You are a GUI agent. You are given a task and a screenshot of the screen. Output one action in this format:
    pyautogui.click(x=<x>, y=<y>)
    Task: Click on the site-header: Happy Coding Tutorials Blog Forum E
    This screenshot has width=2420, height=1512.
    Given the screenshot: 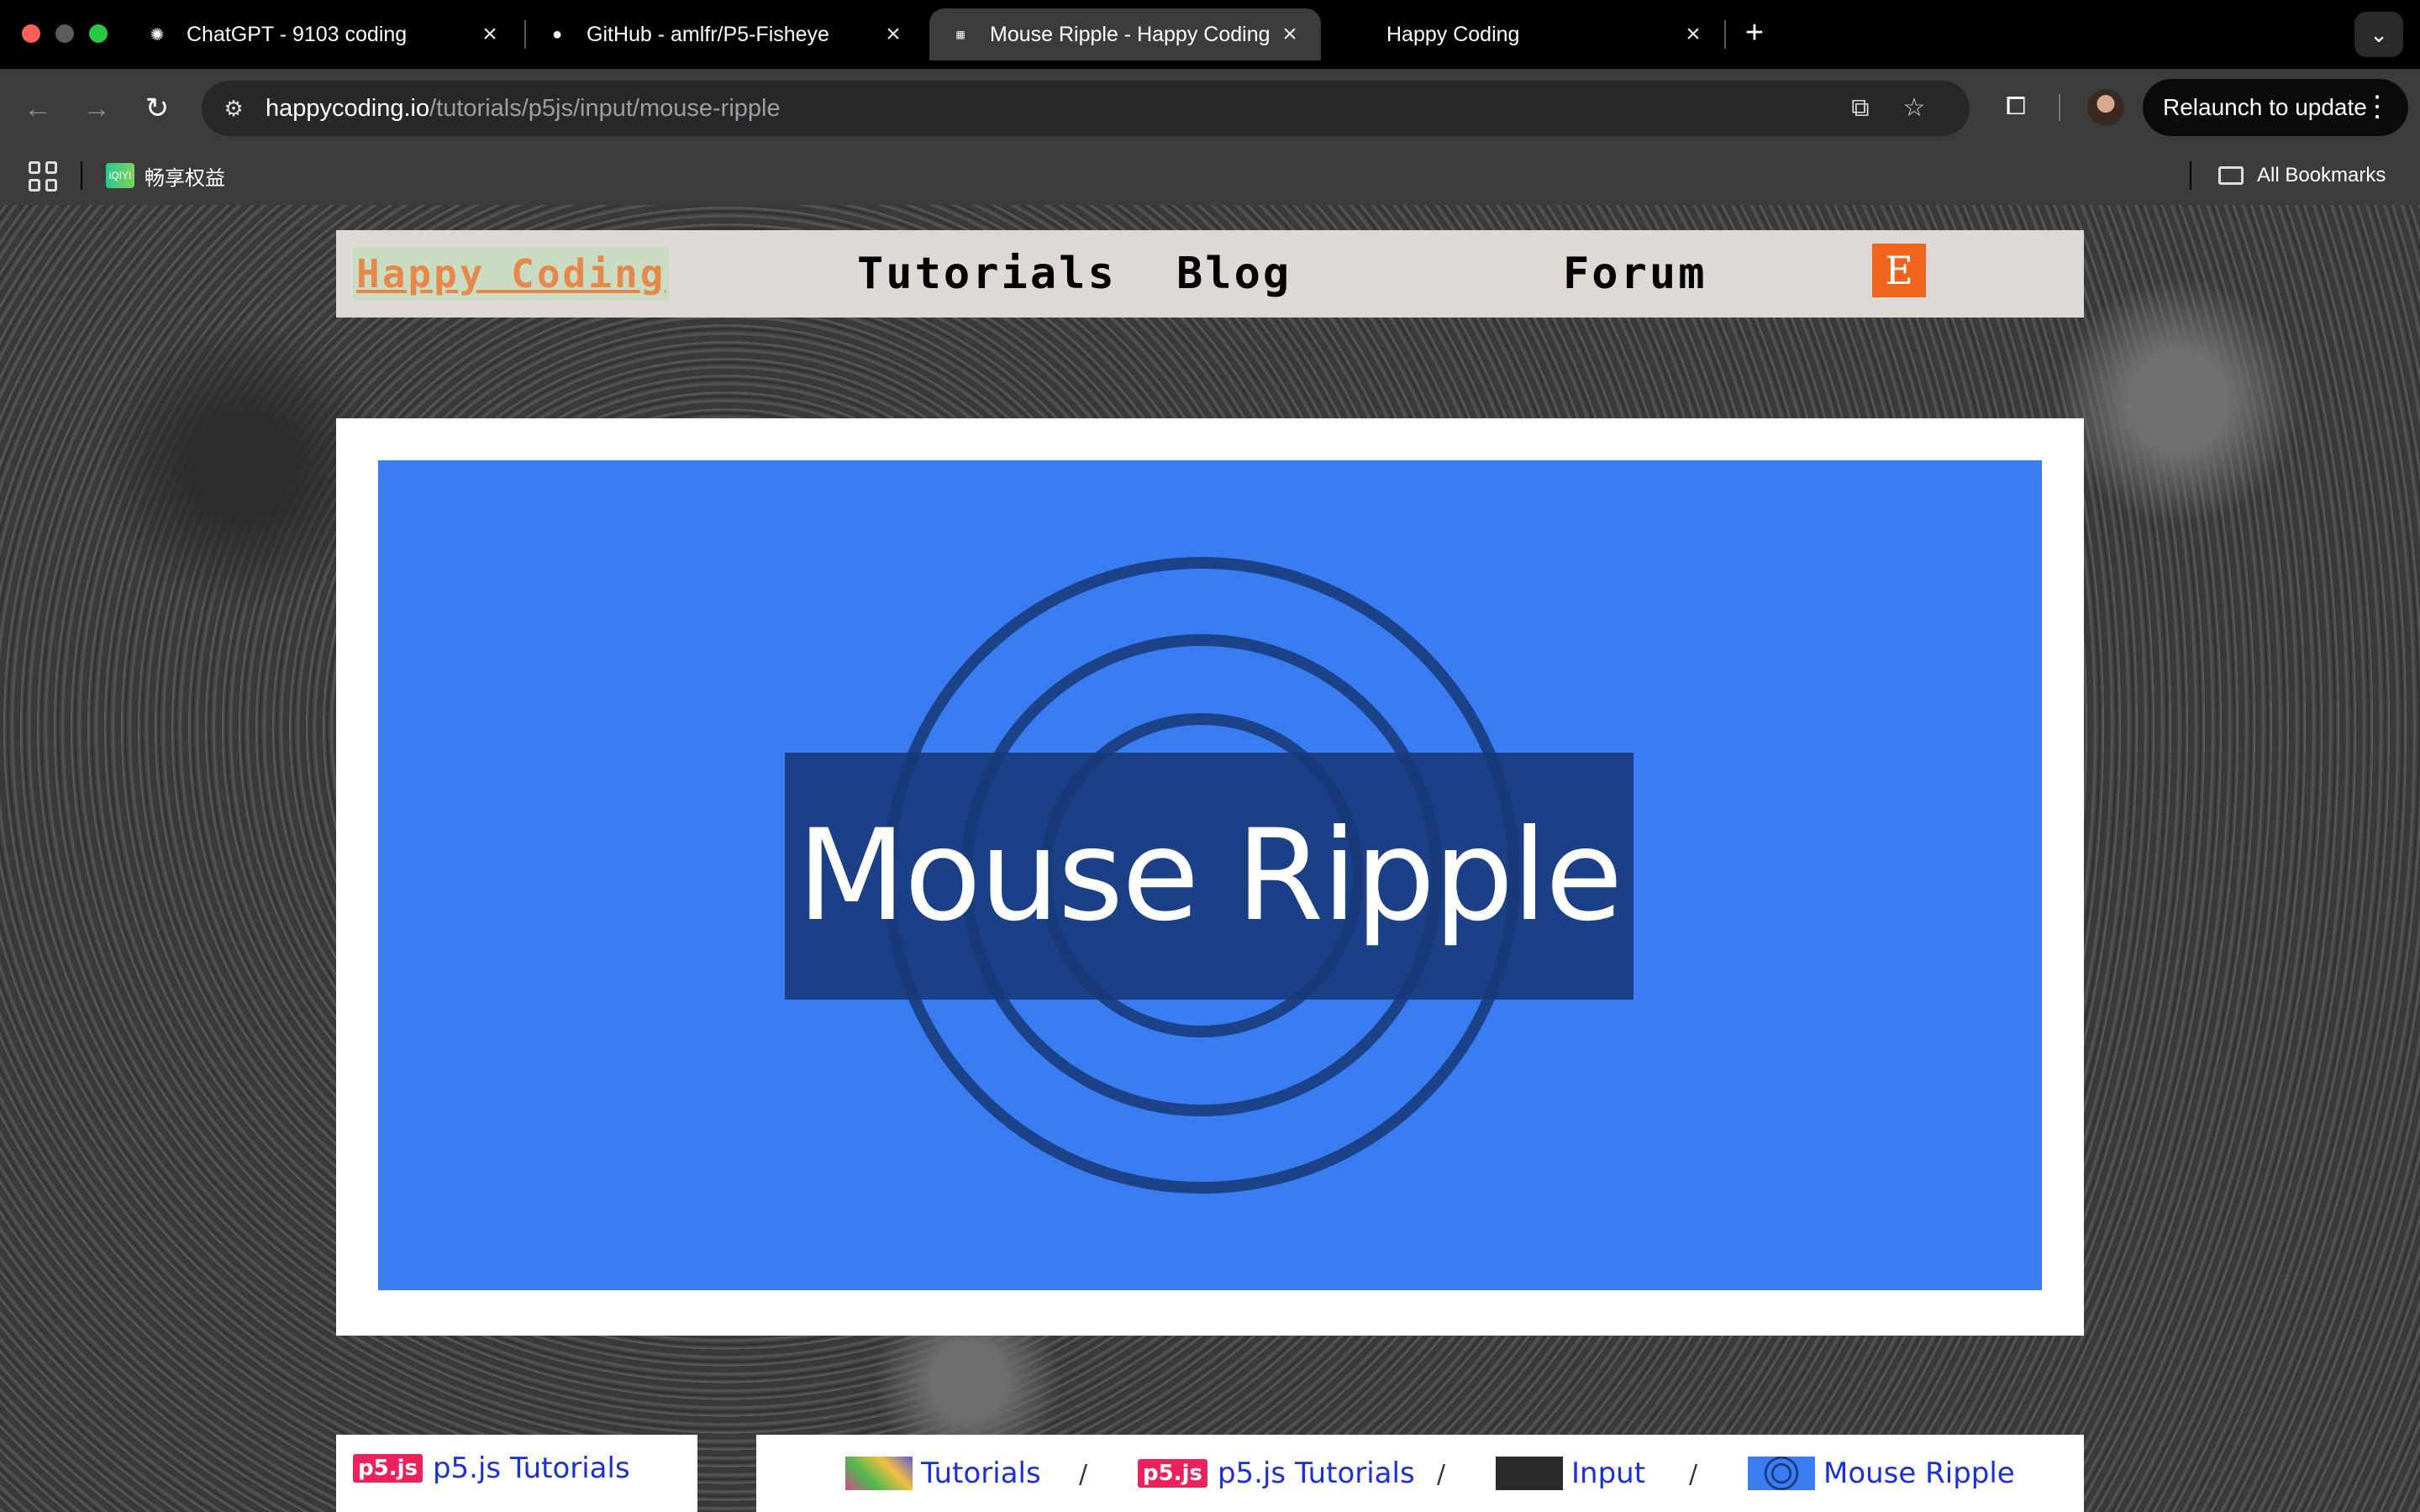 What is the action you would take?
    pyautogui.click(x=1210, y=274)
    